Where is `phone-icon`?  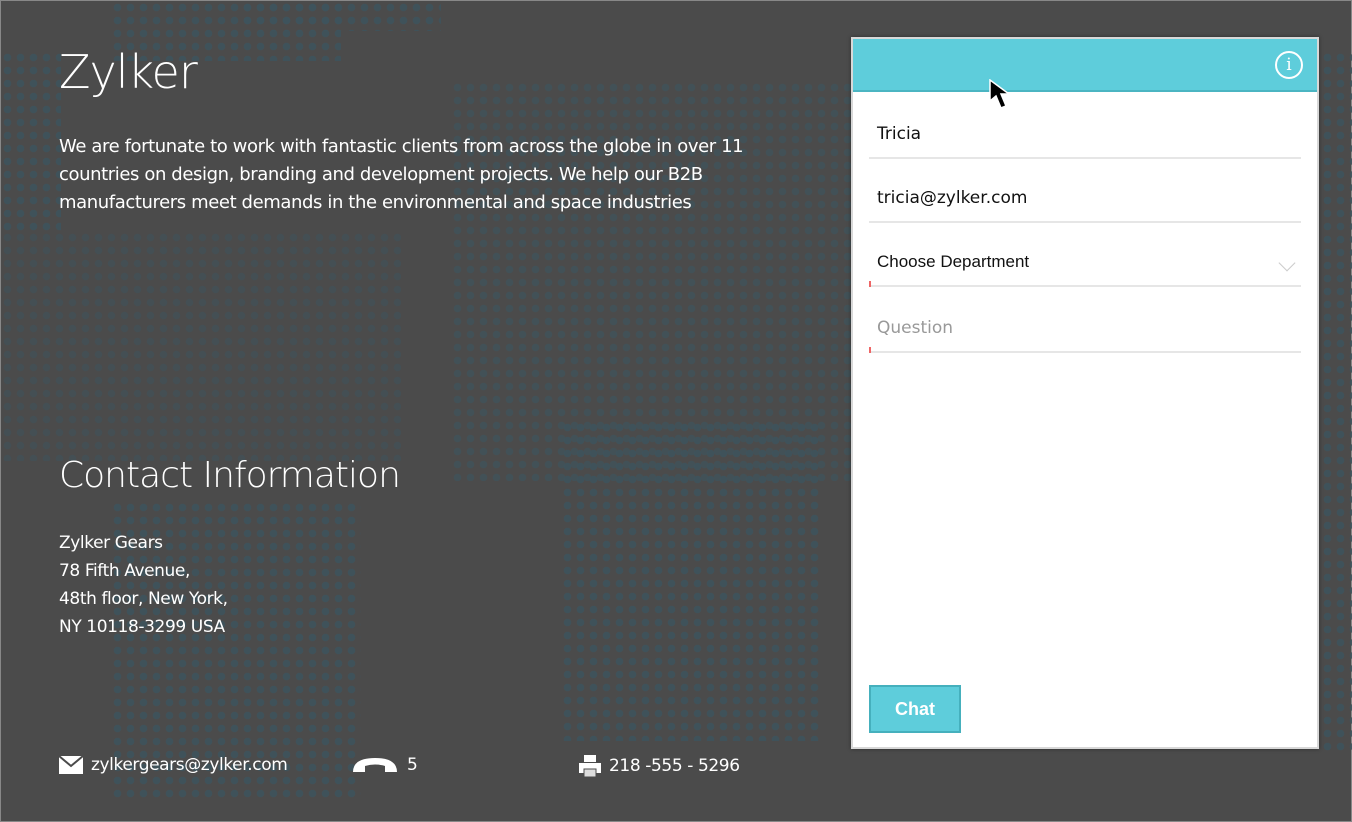 phone-icon is located at coordinates (375, 765).